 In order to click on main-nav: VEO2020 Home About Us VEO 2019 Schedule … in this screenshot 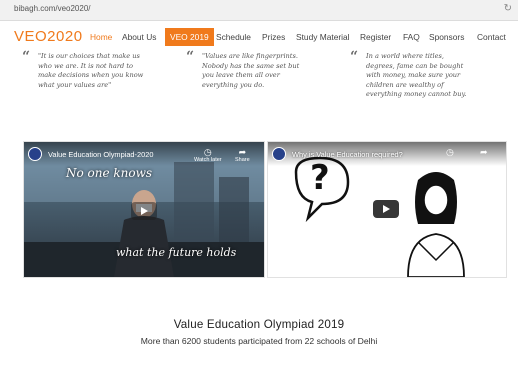, I will do `click(259, 37)`.